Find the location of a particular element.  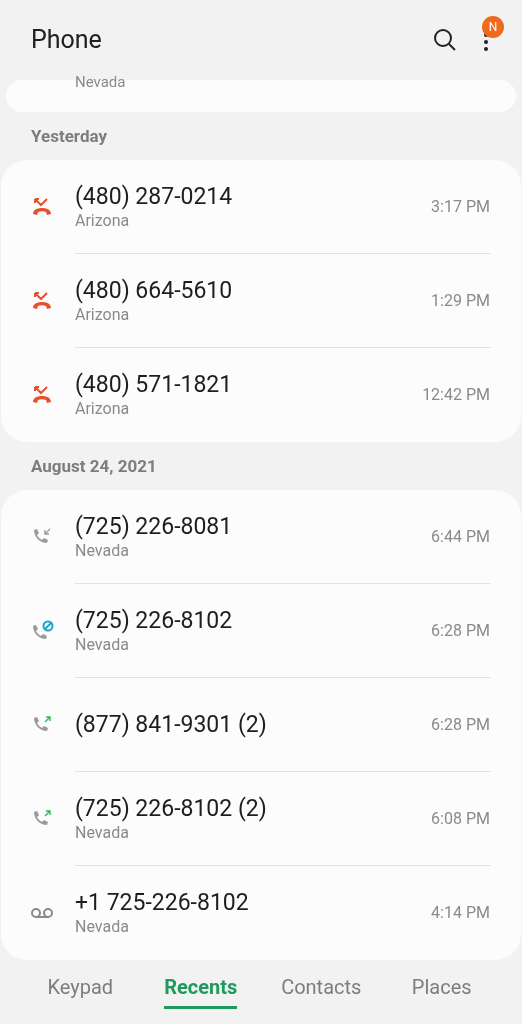

phone-number: (725) 226-8081 is located at coordinates (154, 526).